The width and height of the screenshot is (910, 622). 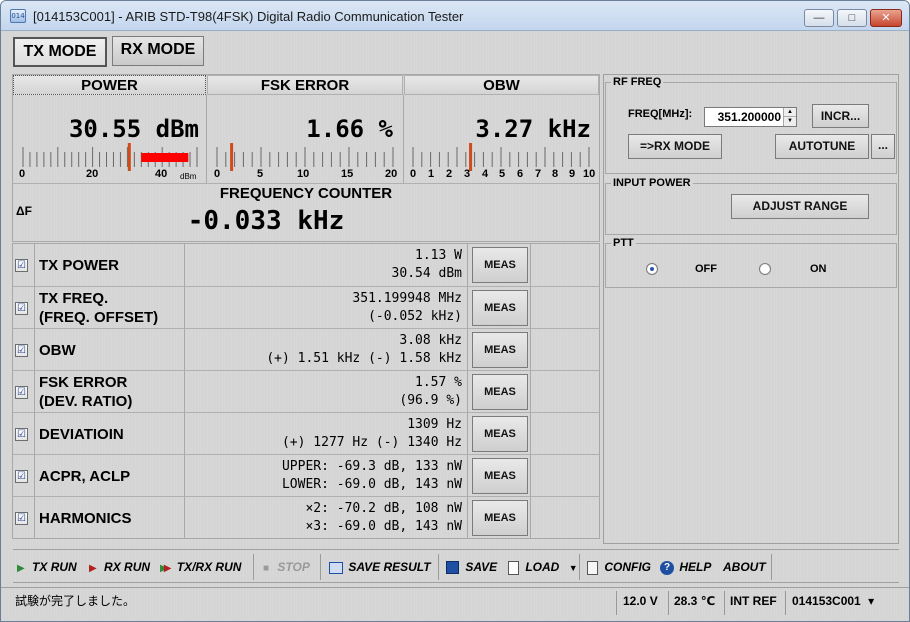 I want to click on row-value: ×2: -70.2 dB, 108 nW, so click(x=383, y=508).